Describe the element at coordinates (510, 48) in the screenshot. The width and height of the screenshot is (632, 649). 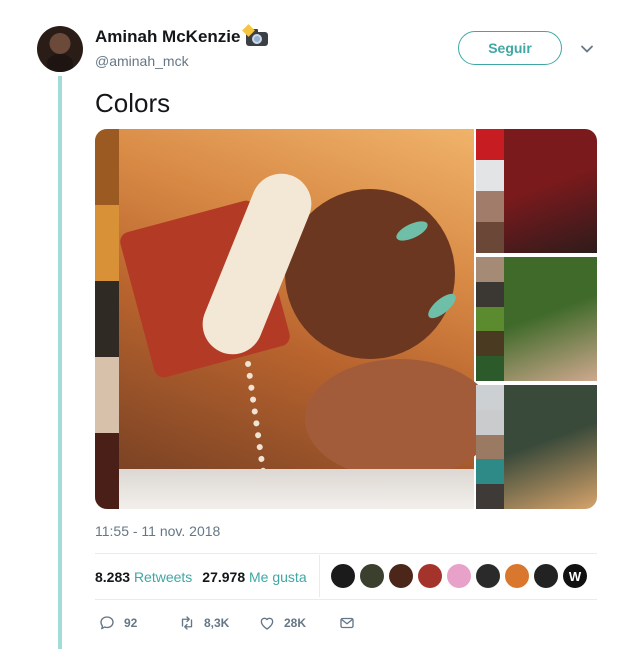
I see `follow-button: Seguir` at that location.